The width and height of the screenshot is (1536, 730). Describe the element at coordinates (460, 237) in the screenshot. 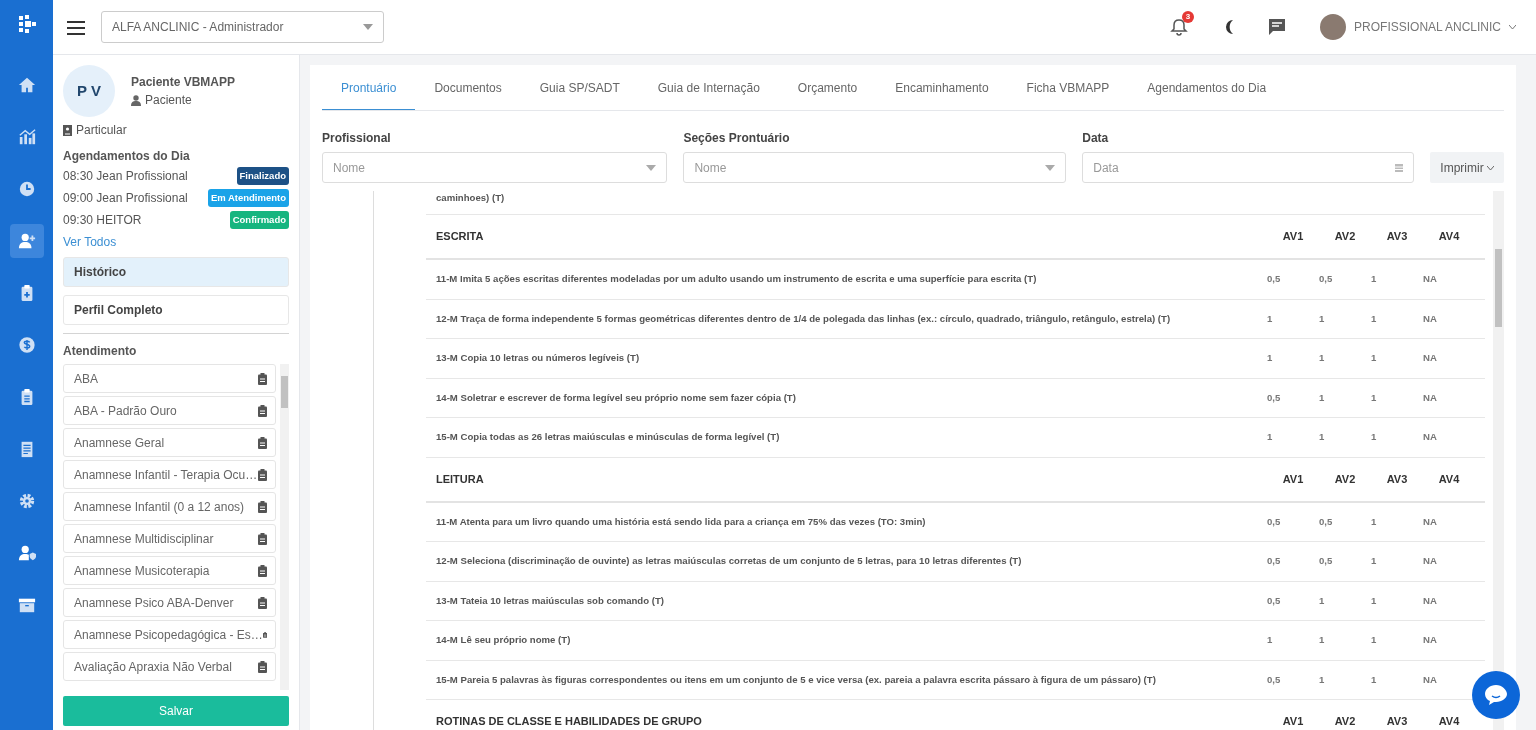

I see `section-title: ESCRITA` at that location.